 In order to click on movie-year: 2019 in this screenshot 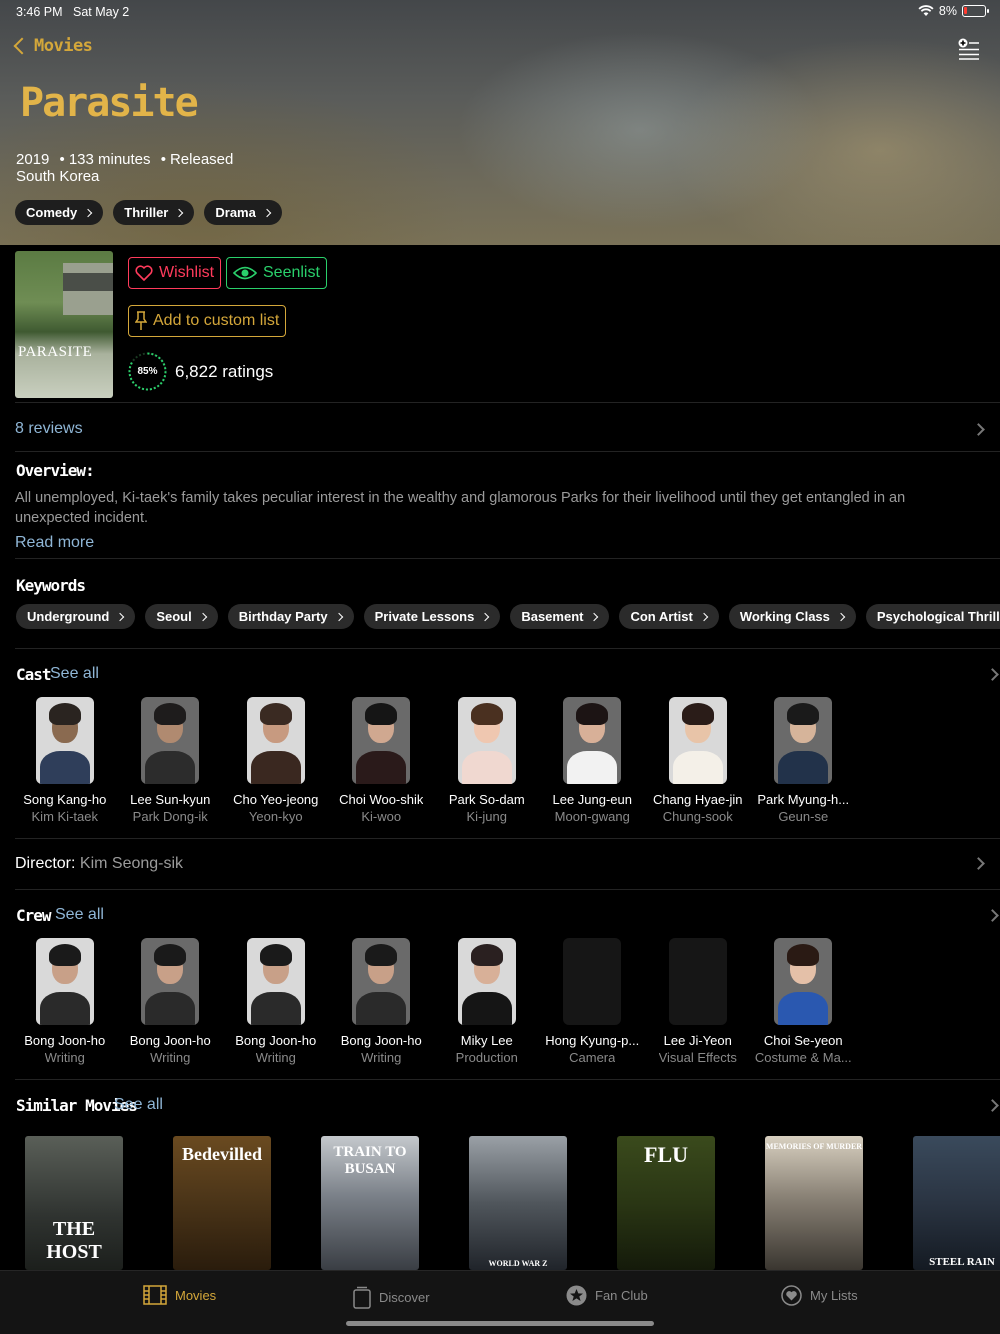, I will do `click(33, 159)`.